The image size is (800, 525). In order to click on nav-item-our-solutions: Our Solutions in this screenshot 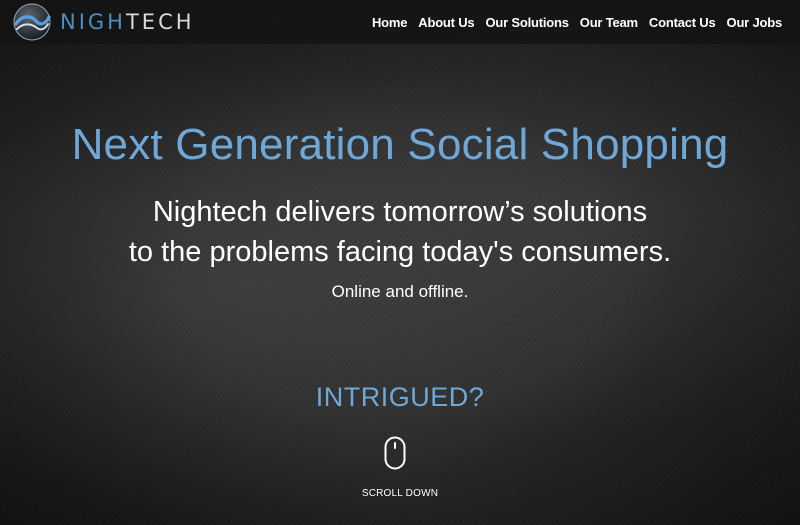, I will do `click(527, 22)`.